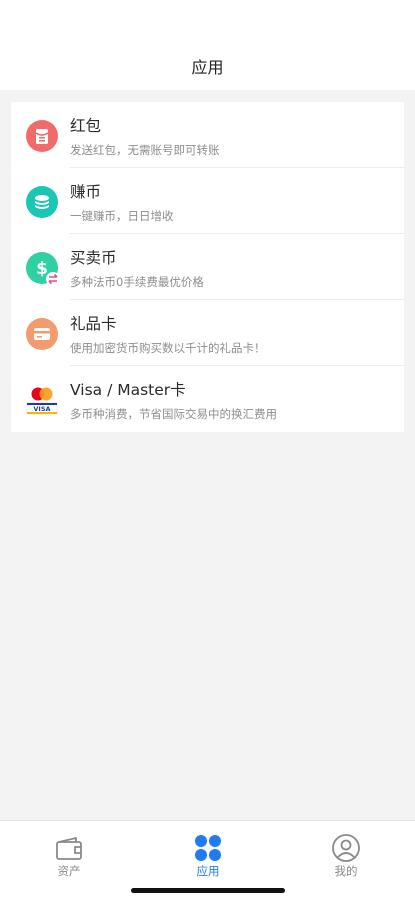 The width and height of the screenshot is (415, 900). Describe the element at coordinates (69, 871) in the screenshot. I see `tab-label: 资产` at that location.